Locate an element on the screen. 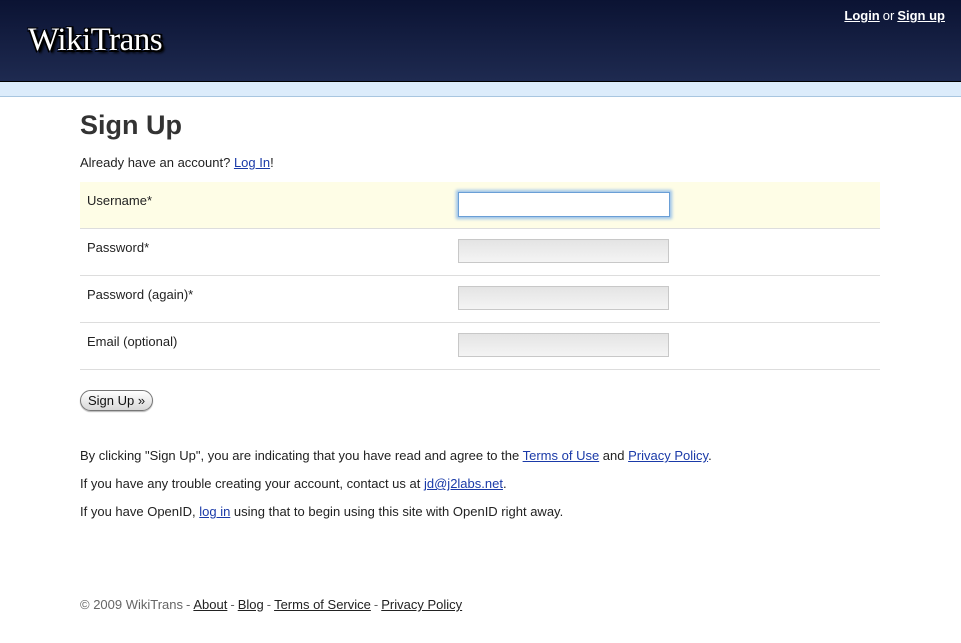  password-again-row: Password (again)* is located at coordinates (480, 299).